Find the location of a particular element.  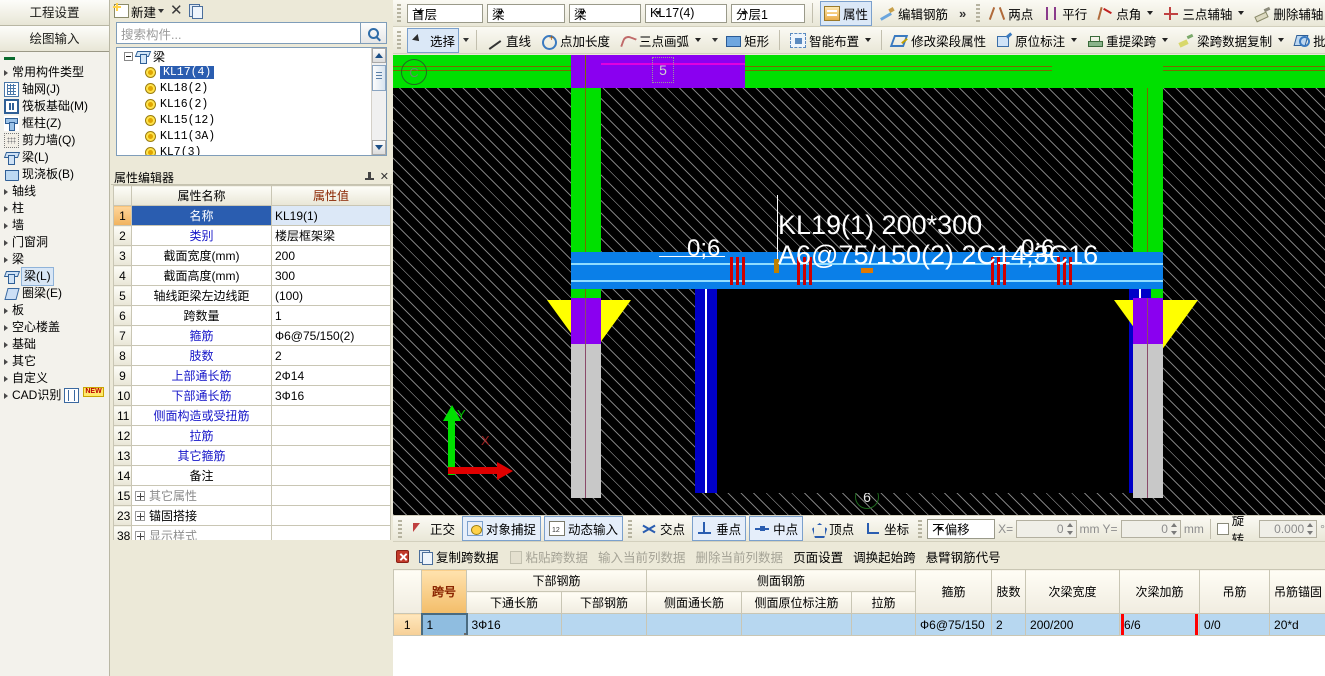

cell-secondary-beam-rebar: 6/6 is located at coordinates (1160, 624).